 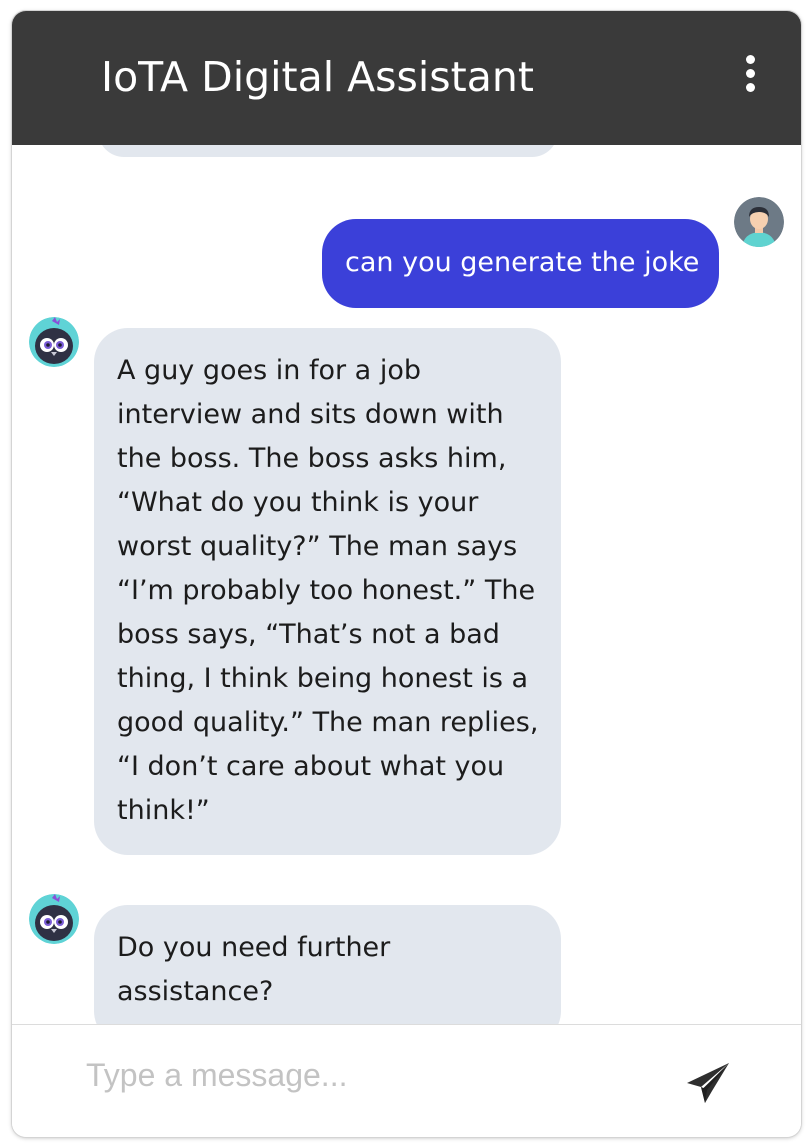 What do you see at coordinates (323, 678) in the screenshot?
I see `bot-message-line: thing, I think being honest is a` at bounding box center [323, 678].